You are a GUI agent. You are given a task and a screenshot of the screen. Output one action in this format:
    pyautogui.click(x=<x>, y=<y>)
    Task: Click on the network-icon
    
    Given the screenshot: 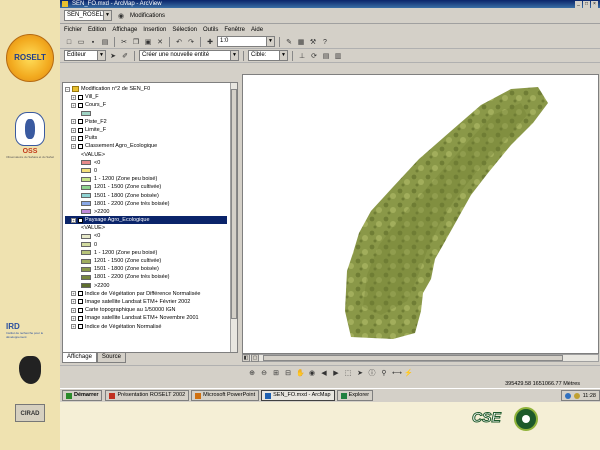 What is the action you would take?
    pyautogui.click(x=567, y=395)
    